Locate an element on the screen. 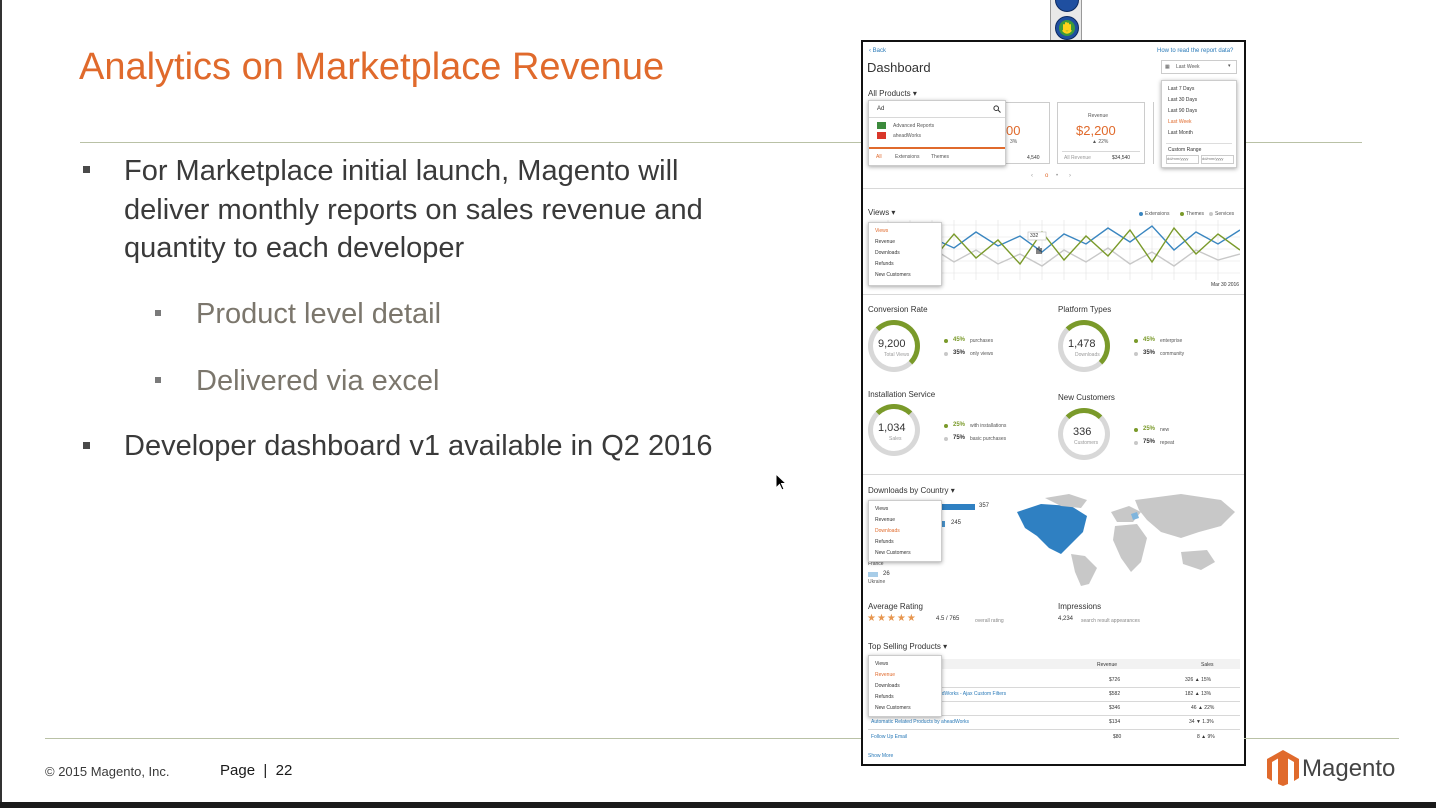 The image size is (1436, 808). date-option: Last 7 Days is located at coordinates (1181, 89).